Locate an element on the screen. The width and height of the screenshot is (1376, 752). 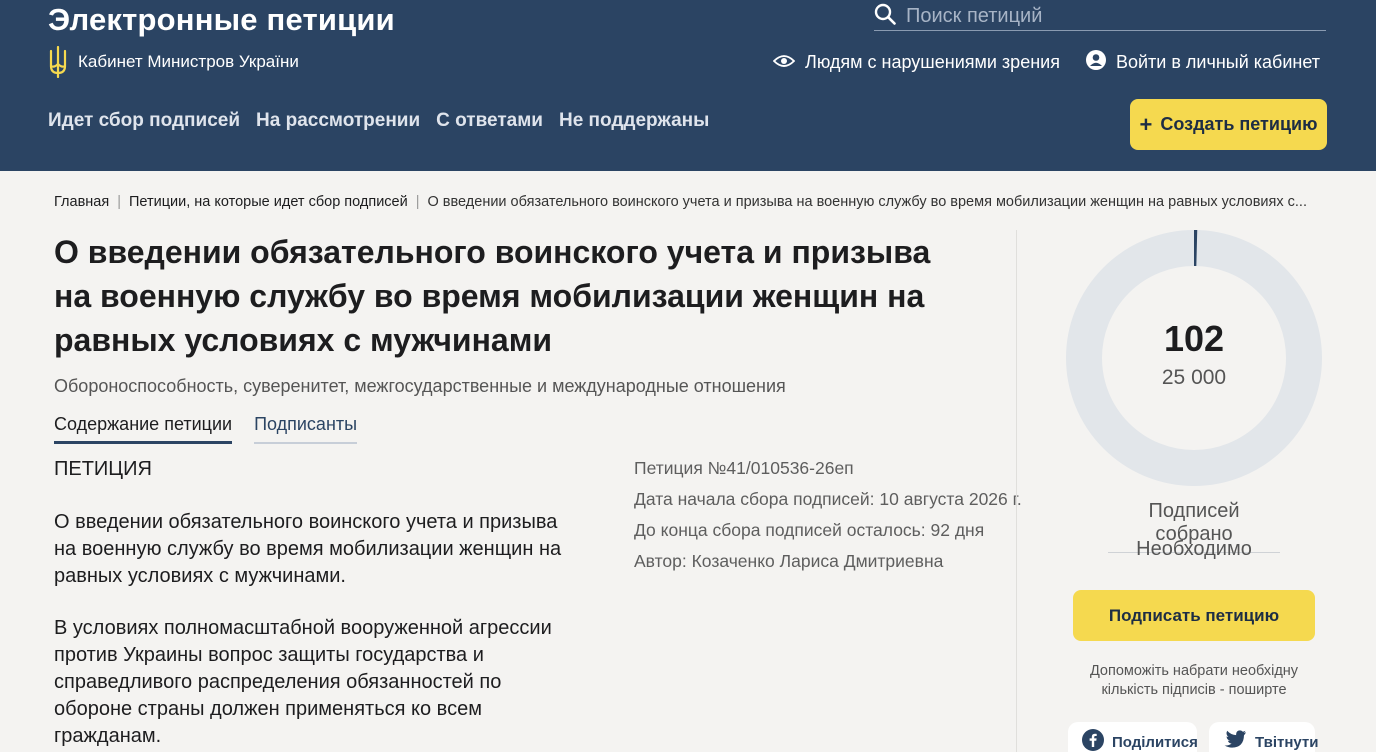
breadcrumb-section: Петиции, на которые идет сбор подписей is located at coordinates (268, 202).